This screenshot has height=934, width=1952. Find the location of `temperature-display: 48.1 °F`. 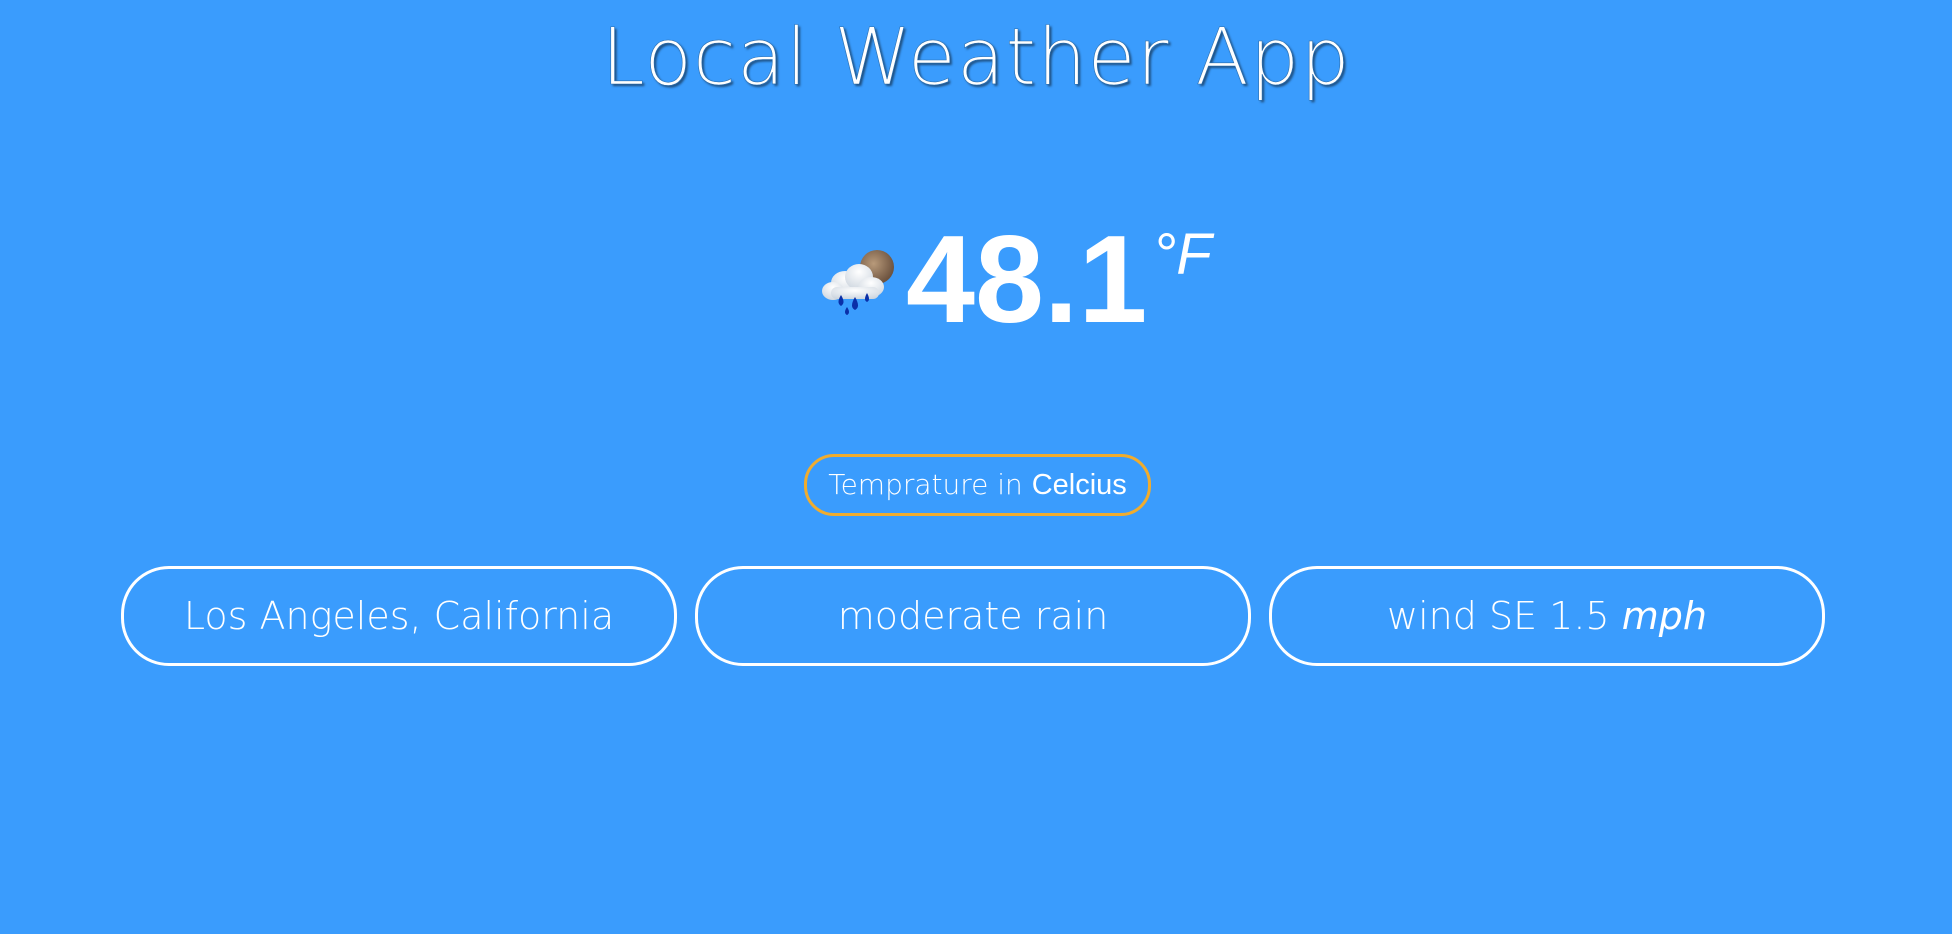

temperature-display: 48.1 °F is located at coordinates (976, 280).